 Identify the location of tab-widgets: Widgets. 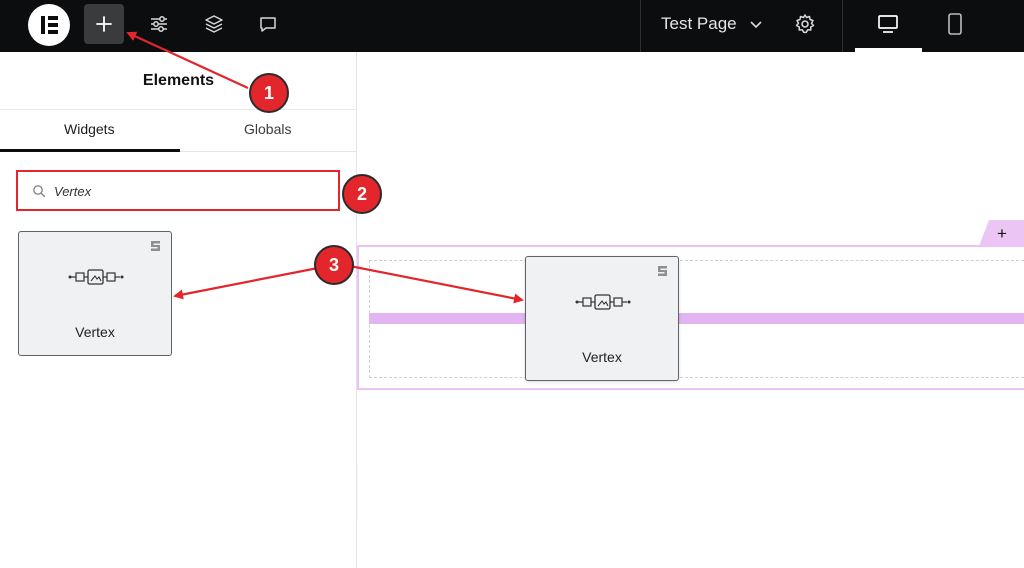
(89, 129).